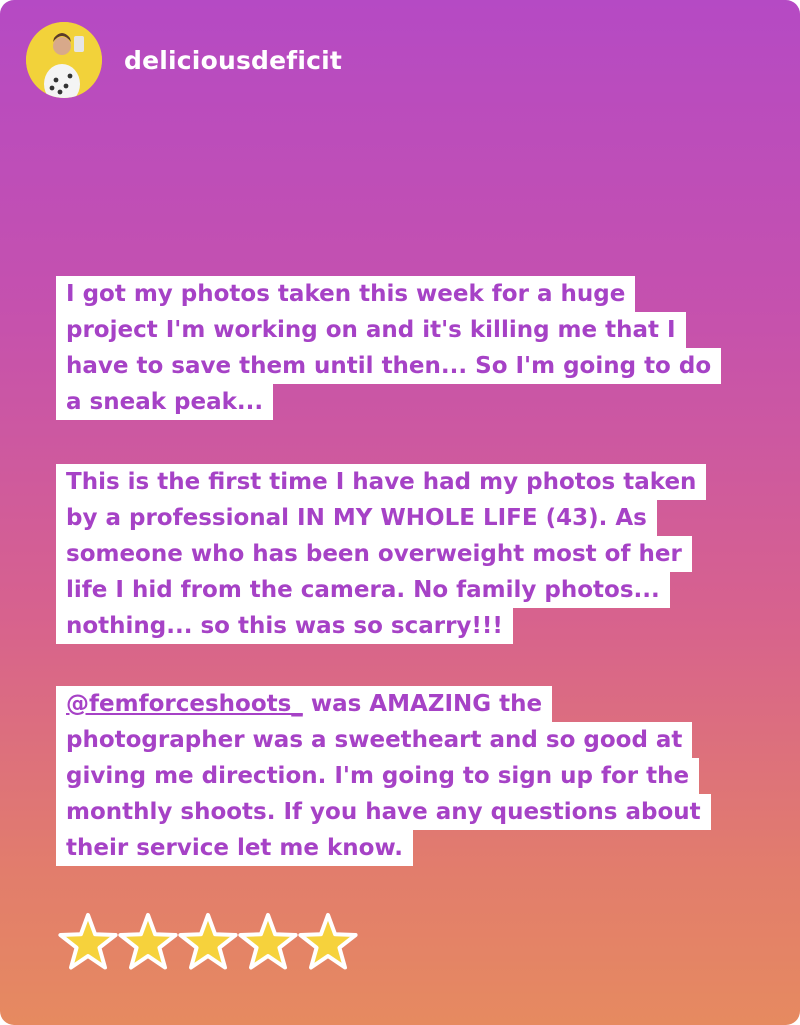 The image size is (800, 1025). Describe the element at coordinates (233, 60) in the screenshot. I see `username: deliciousdeficit` at that location.